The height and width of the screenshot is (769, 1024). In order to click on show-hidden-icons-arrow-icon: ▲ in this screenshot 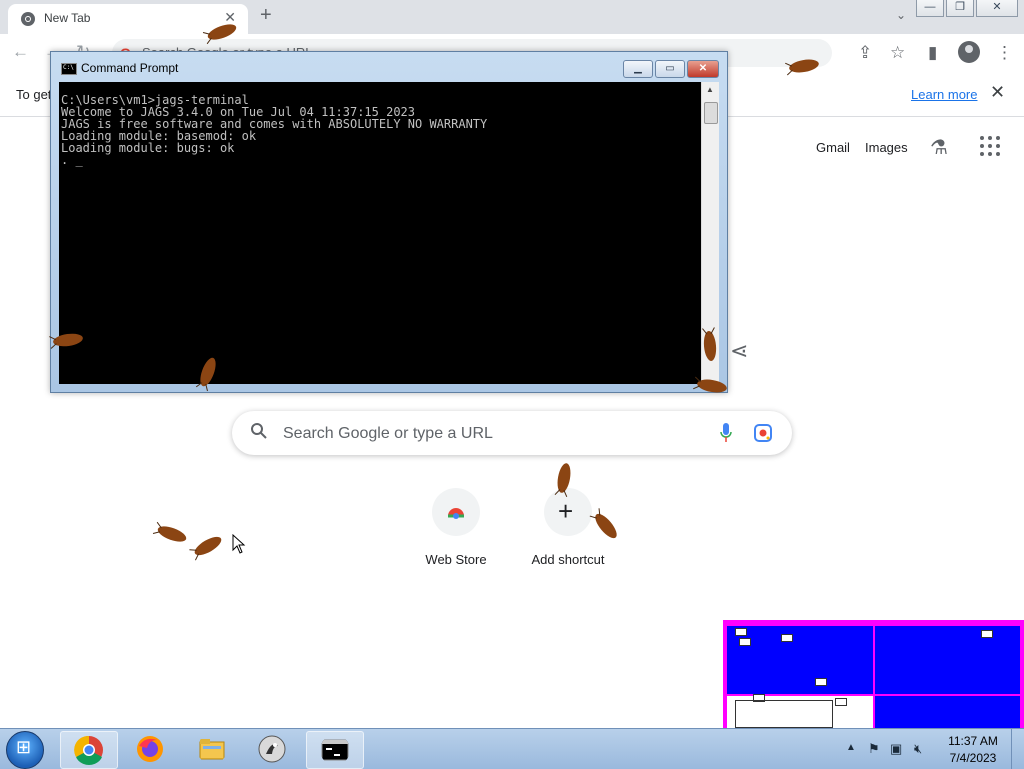, I will do `click(851, 747)`.